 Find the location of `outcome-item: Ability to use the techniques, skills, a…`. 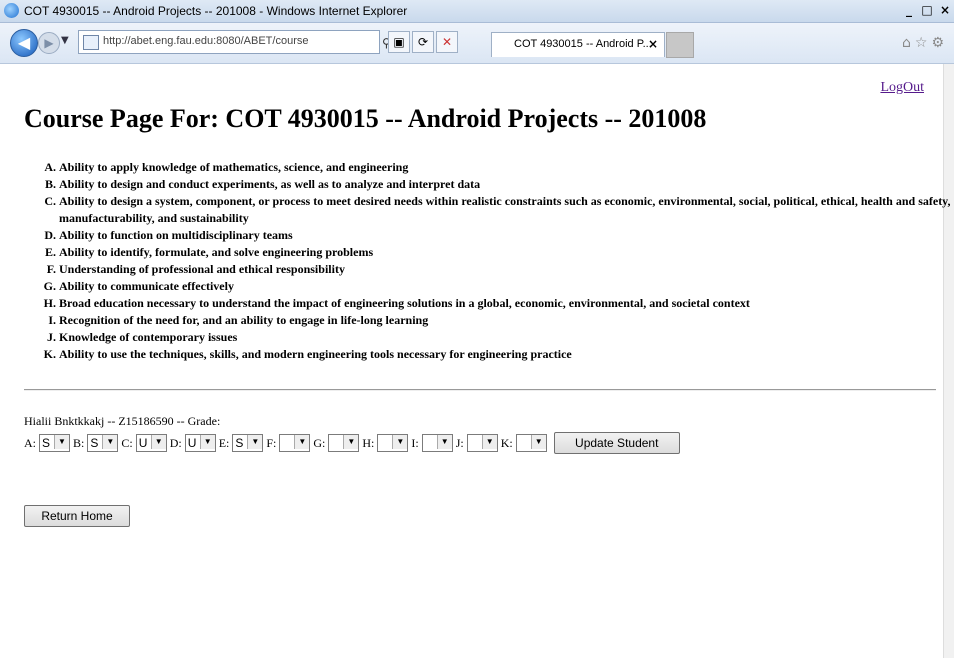

outcome-item: Ability to use the techniques, skills, a… is located at coordinates (506, 354).